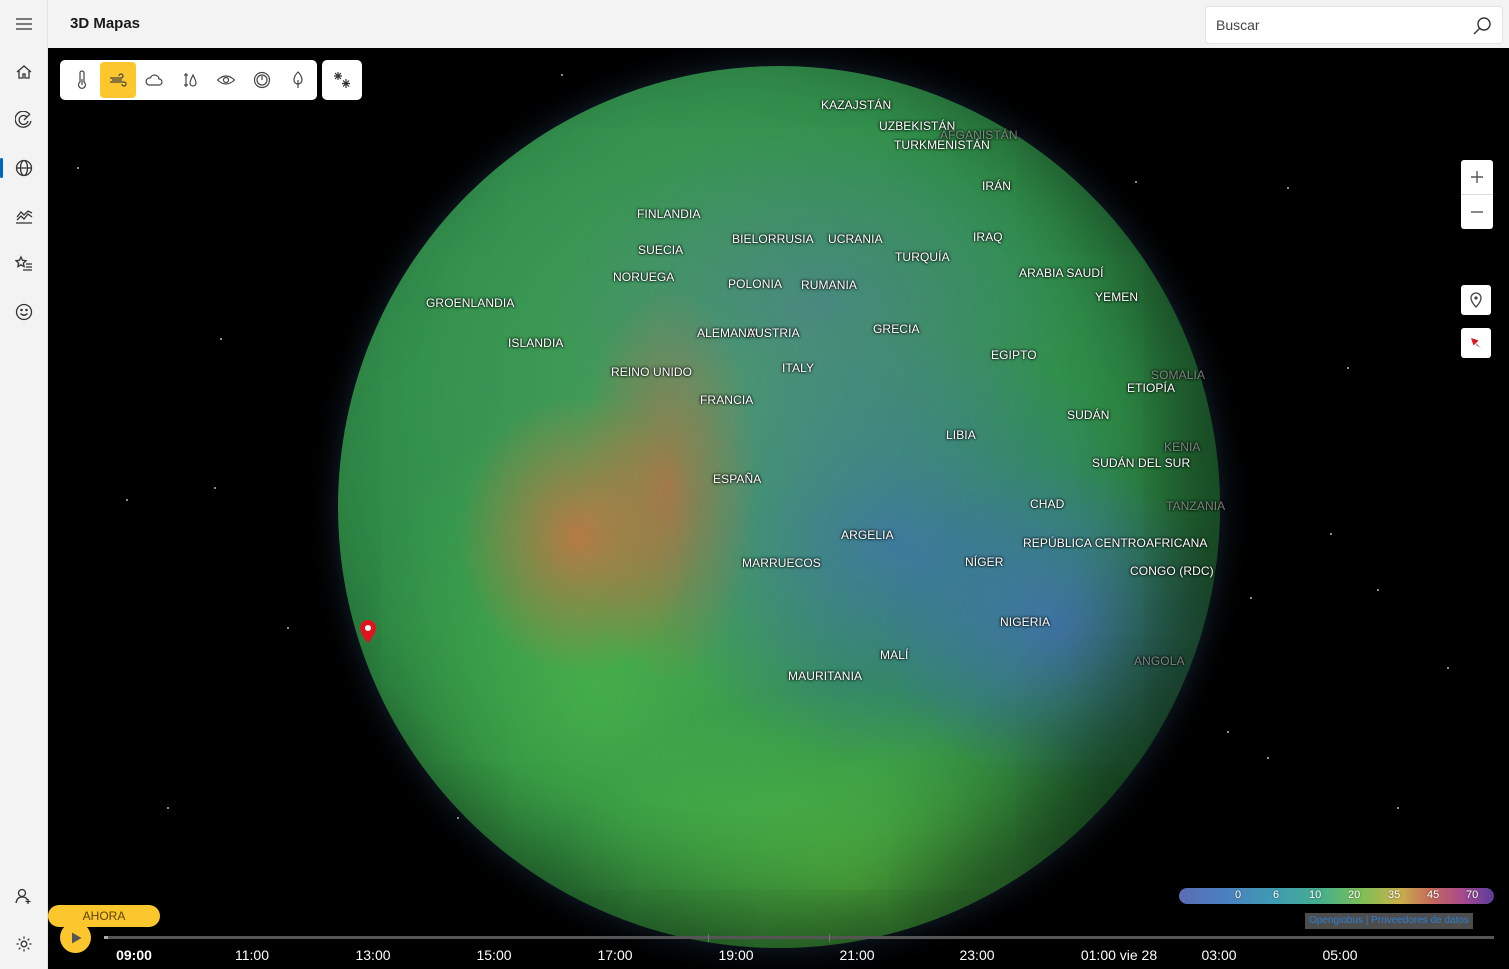  What do you see at coordinates (737, 479) in the screenshot?
I see `country-label: ESPAÑA` at bounding box center [737, 479].